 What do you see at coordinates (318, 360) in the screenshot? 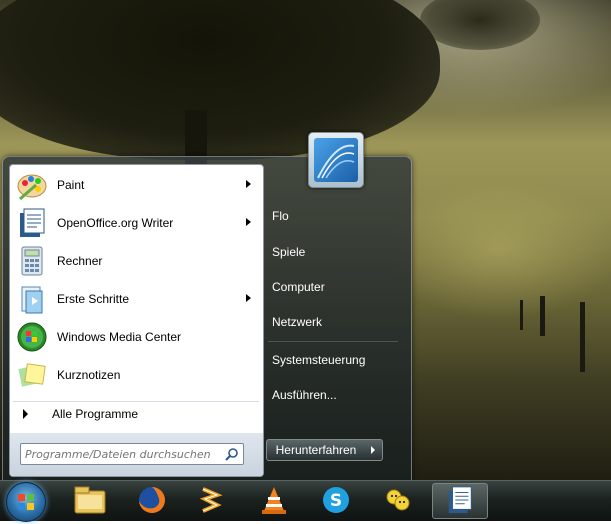
I see `right-item-control-panel: Systemsteuerung` at bounding box center [318, 360].